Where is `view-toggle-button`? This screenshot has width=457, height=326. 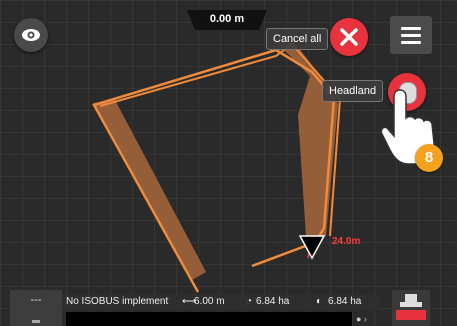
view-toggle-button is located at coordinates (31, 35).